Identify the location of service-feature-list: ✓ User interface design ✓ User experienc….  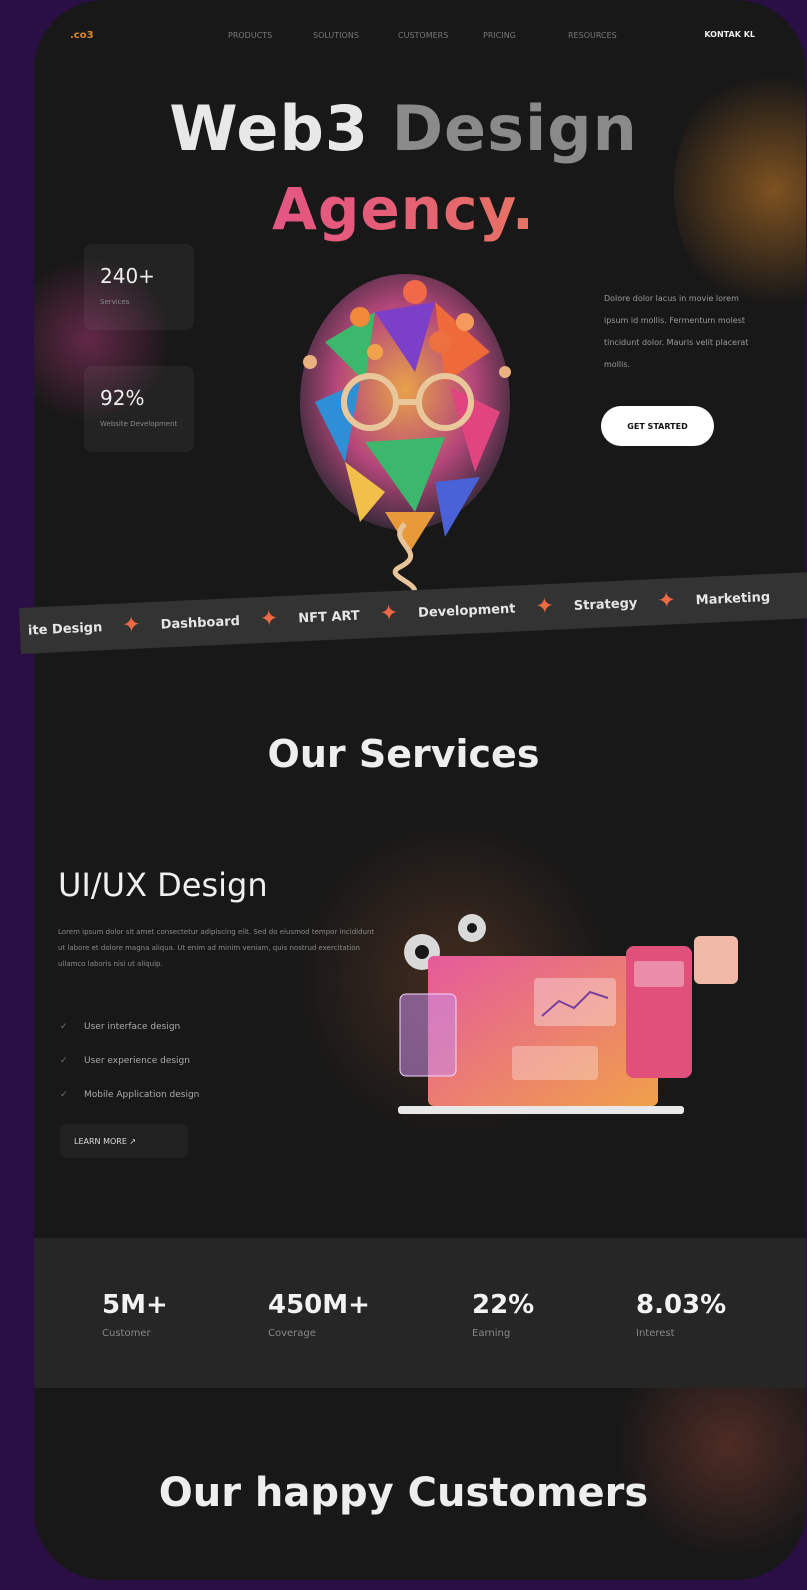
(129, 1061).